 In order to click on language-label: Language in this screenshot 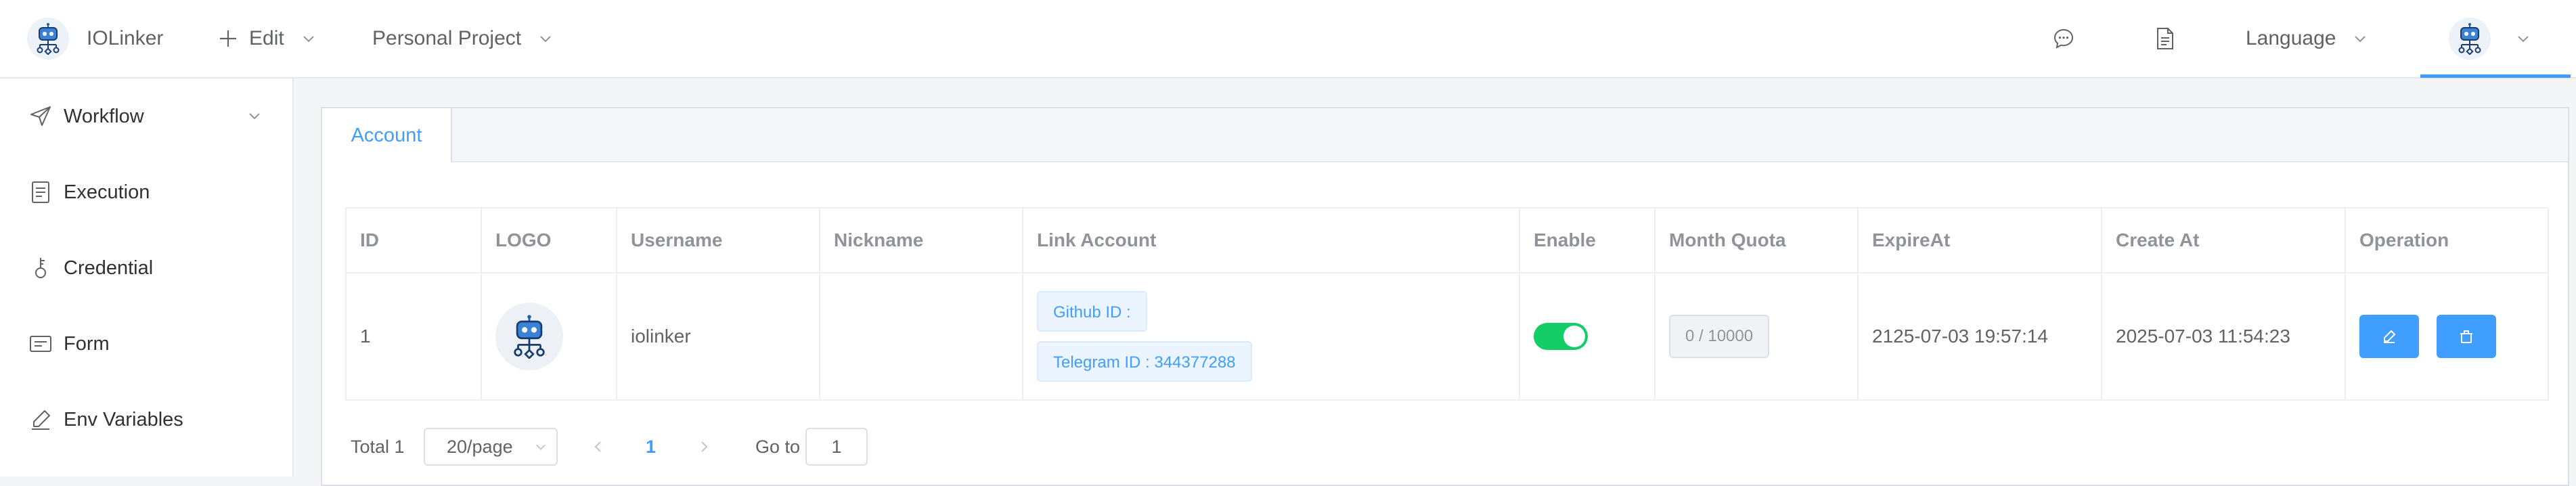, I will do `click(2291, 38)`.